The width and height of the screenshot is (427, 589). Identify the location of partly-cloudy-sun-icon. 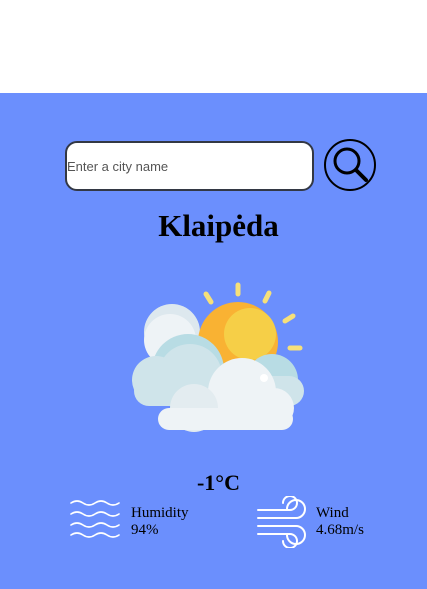
(218, 357).